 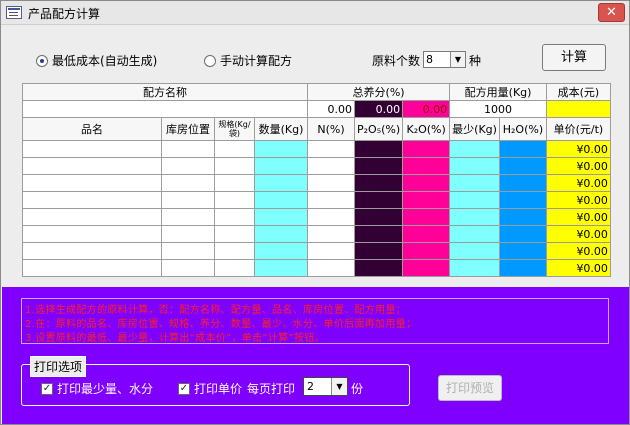 What do you see at coordinates (97, 388) in the screenshot?
I see `print-min-water-checkbox: ✓ 打印最少量、水分` at bounding box center [97, 388].